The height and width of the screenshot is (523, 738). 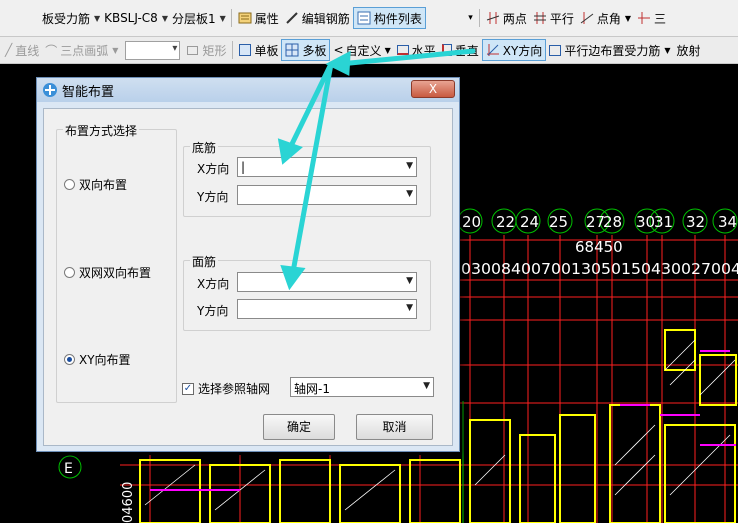 I want to click on single-slab-icon, so click(x=245, y=50).